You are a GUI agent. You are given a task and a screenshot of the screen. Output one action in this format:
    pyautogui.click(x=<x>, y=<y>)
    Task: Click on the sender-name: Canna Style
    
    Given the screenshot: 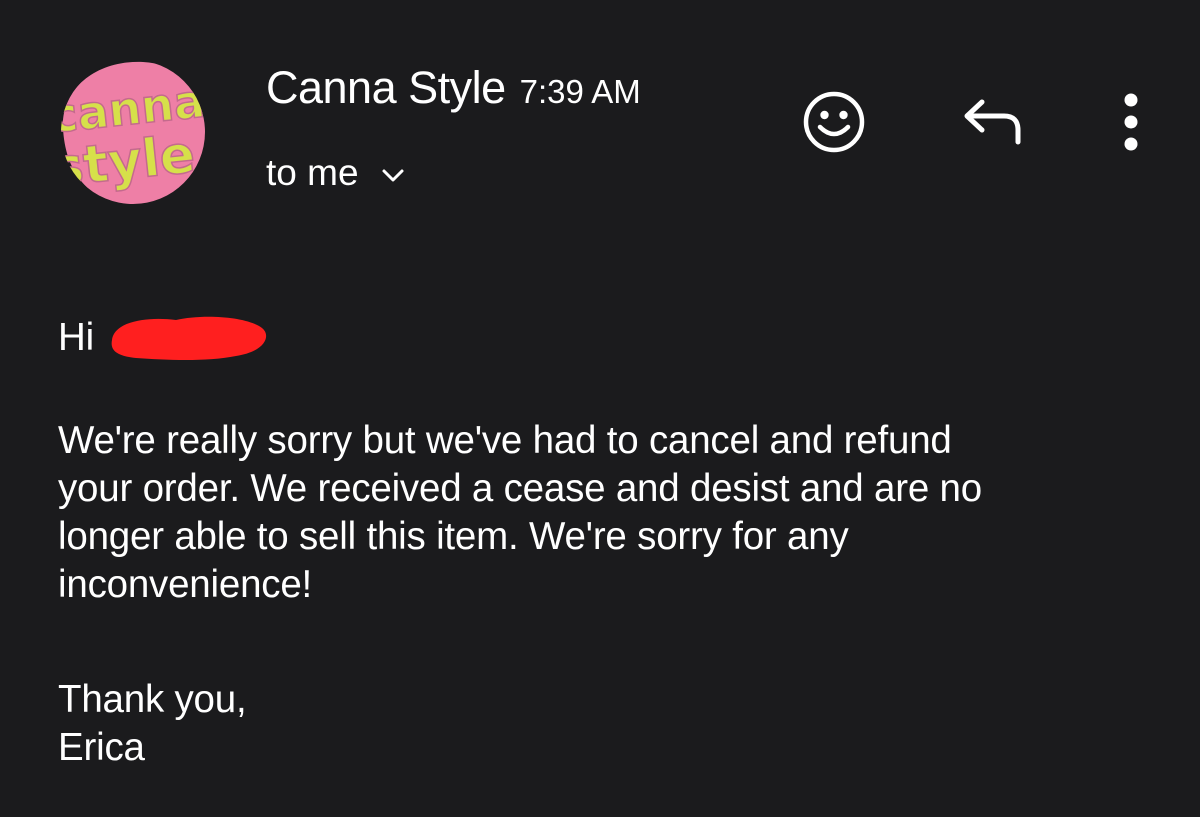 What is the action you would take?
    pyautogui.click(x=386, y=88)
    